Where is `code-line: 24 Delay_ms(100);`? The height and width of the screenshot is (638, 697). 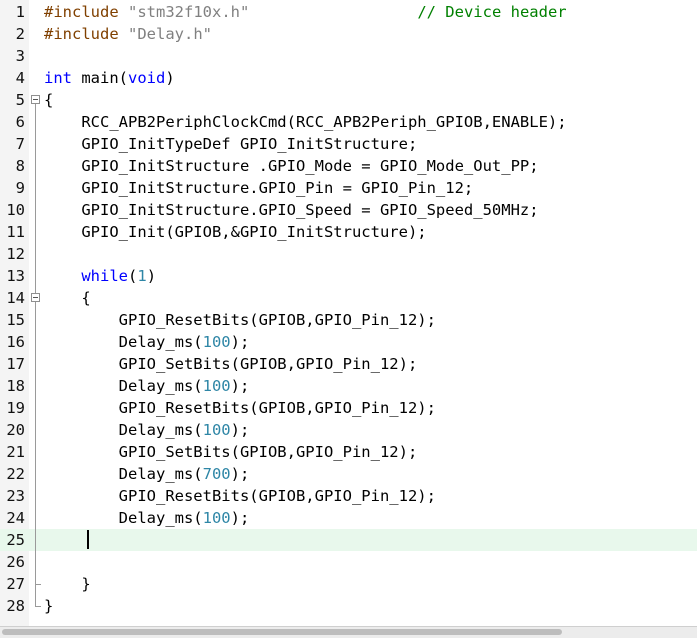
code-line: 24 Delay_ms(100); is located at coordinates (348, 518).